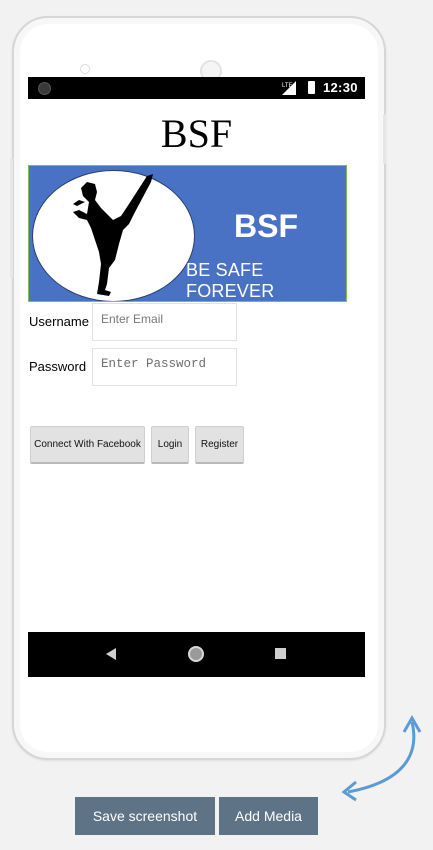  Describe the element at coordinates (170, 445) in the screenshot. I see `login-button: Login` at that location.